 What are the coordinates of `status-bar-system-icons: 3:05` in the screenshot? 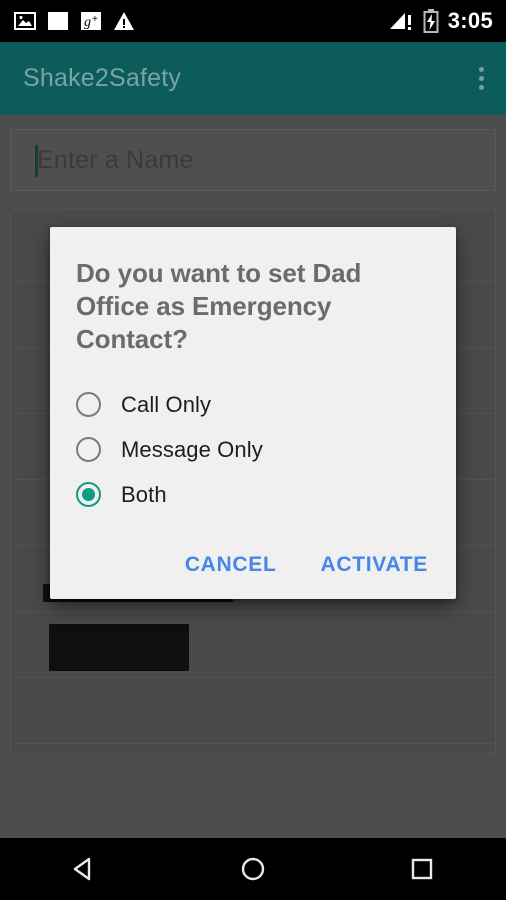 It's located at (447, 21).